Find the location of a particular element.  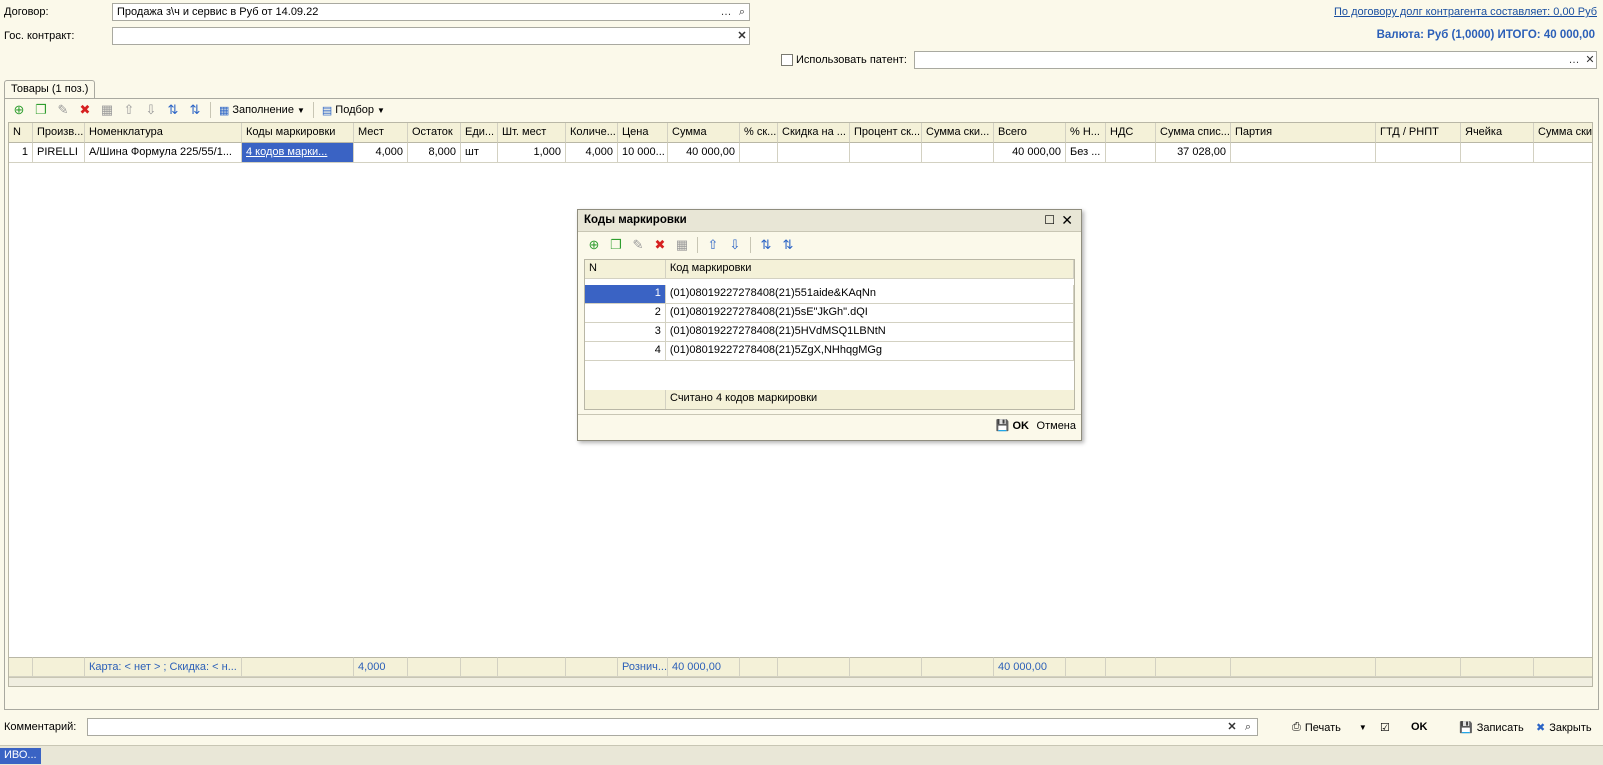

table-cell: 4,000 is located at coordinates (592, 153).